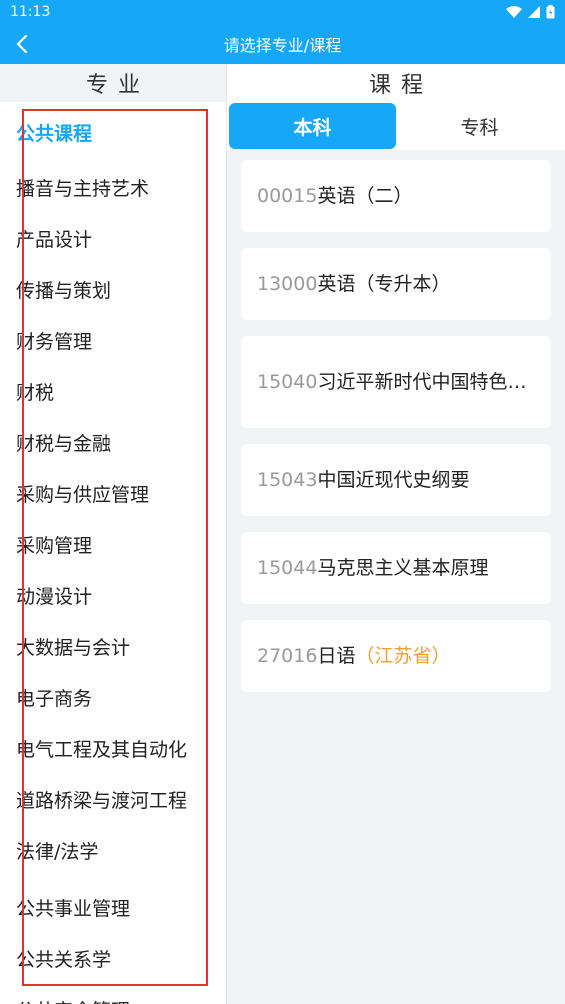  What do you see at coordinates (287, 382) in the screenshot?
I see `course-code: 15040` at bounding box center [287, 382].